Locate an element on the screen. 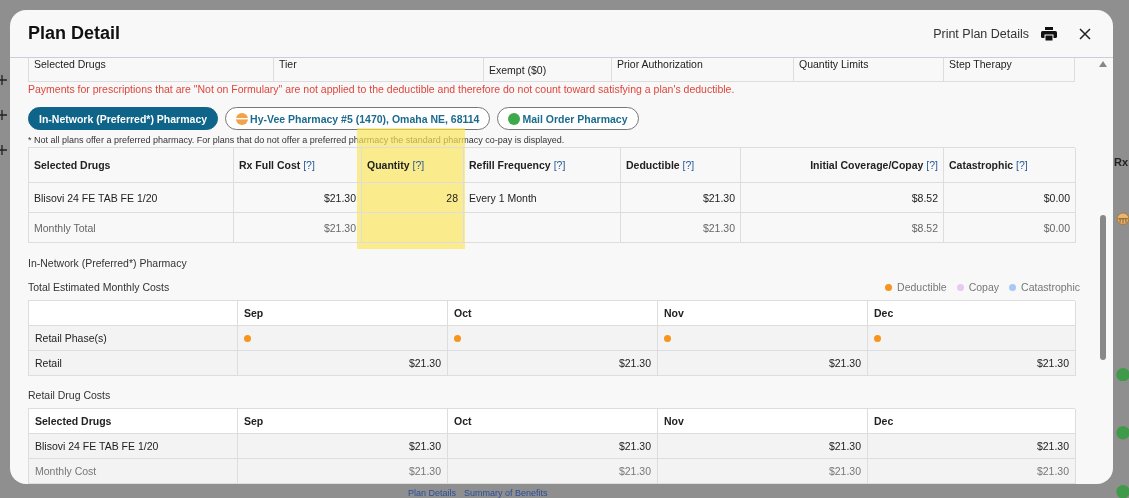  pharmacy-tab: In-Network (Preferred*) Pharmacy is located at coordinates (123, 118).